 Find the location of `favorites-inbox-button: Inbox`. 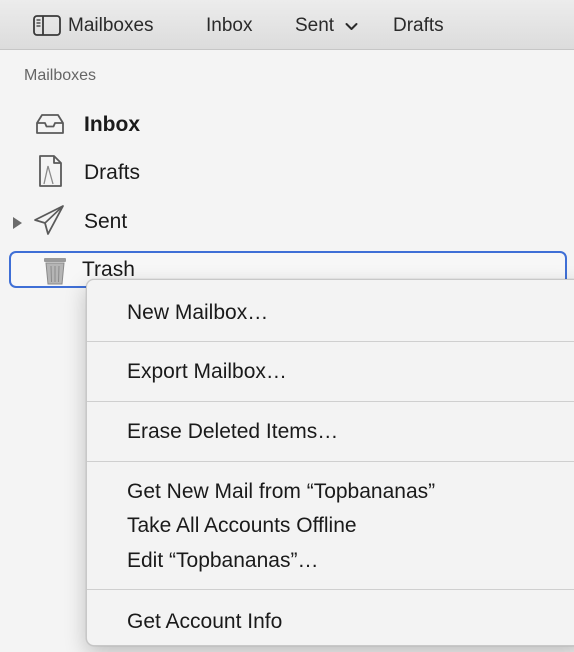

favorites-inbox-button: Inbox is located at coordinates (229, 26).